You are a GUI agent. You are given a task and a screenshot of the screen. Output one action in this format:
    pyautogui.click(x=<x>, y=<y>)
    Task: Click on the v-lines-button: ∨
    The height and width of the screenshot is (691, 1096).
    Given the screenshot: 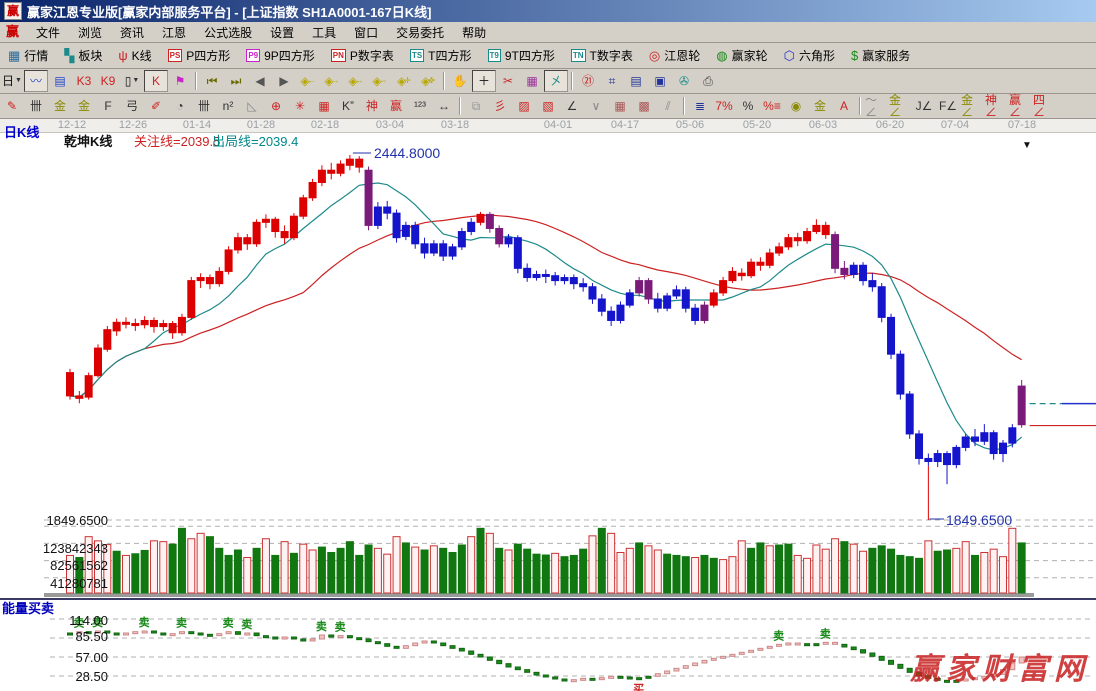 What is the action you would take?
    pyautogui.click(x=596, y=106)
    